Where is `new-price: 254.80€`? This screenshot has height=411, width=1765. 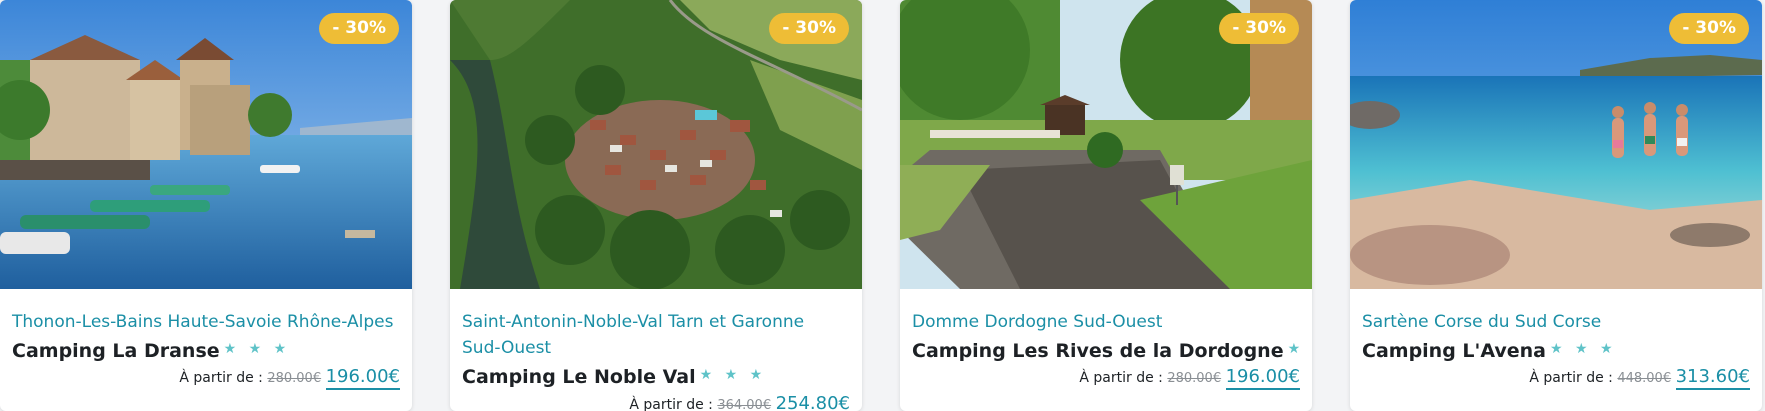
new-price: 254.80€ is located at coordinates (812, 402).